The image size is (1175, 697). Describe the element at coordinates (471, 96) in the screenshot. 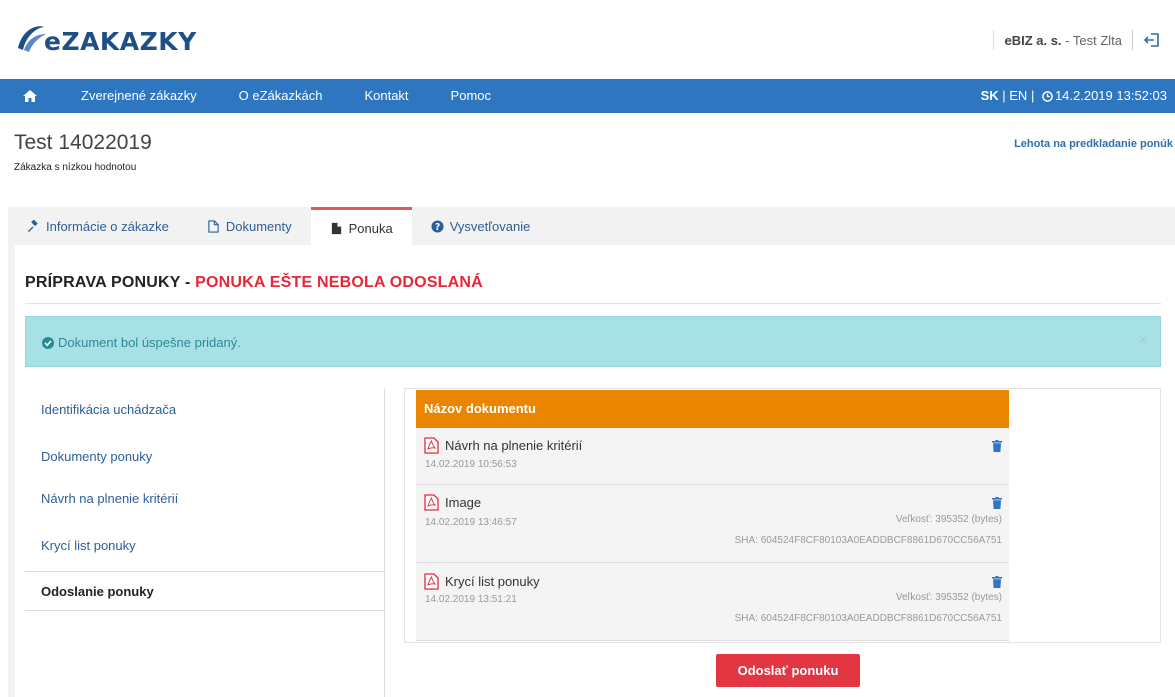

I see `nav-item-pomoc: Pomoc` at that location.